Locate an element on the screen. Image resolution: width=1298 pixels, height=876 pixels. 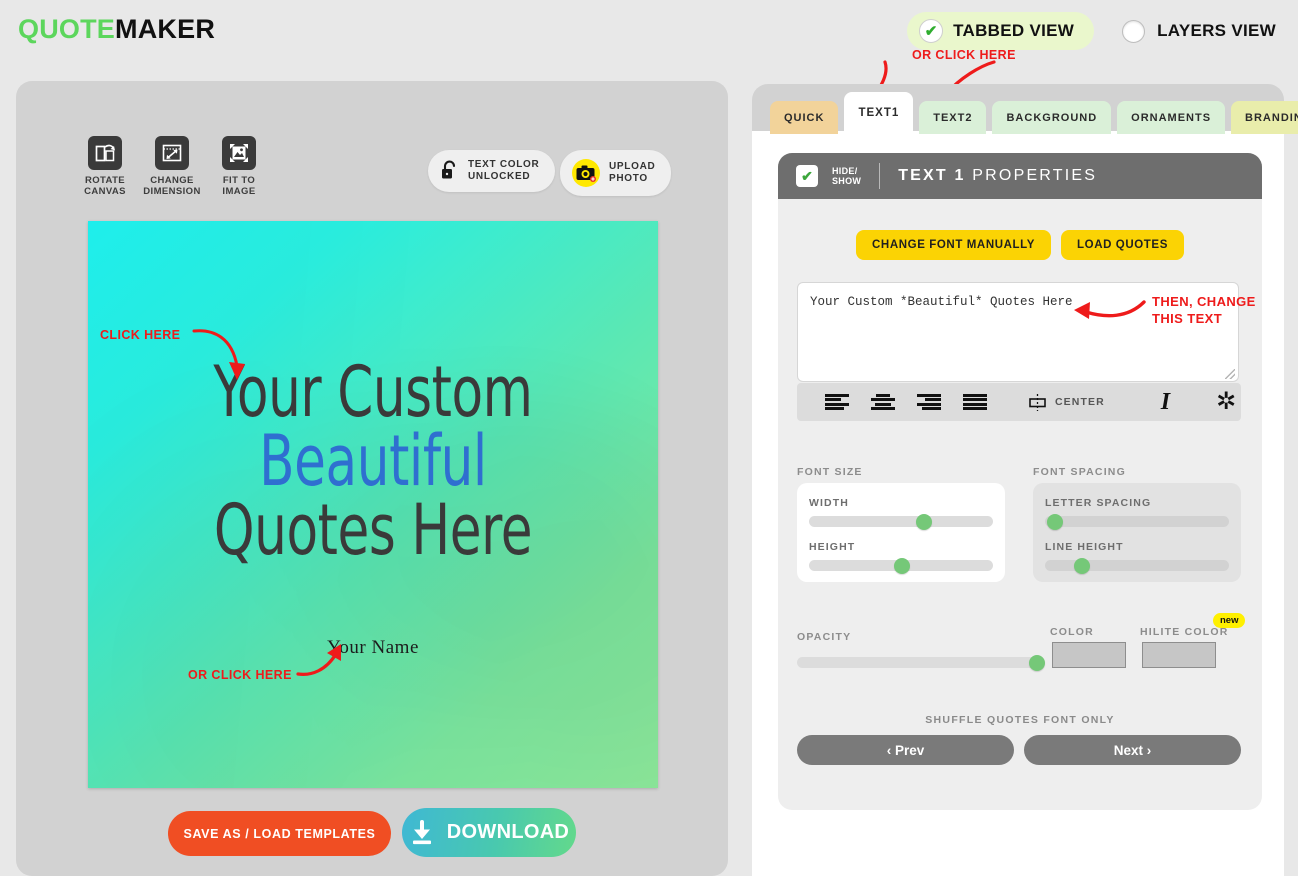
rotate-canvas-icon is located at coordinates (105, 153).